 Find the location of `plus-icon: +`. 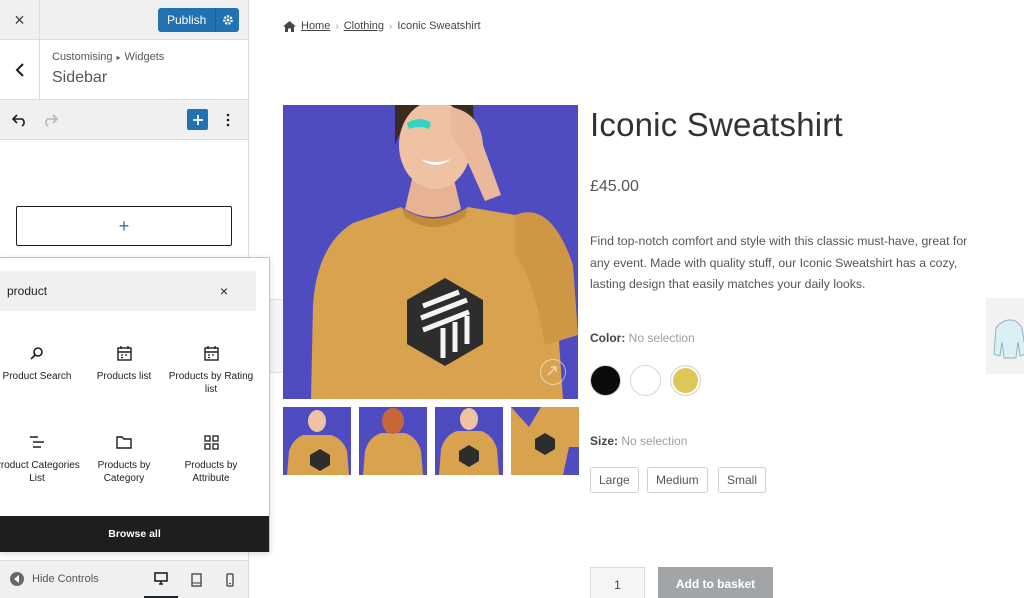

plus-icon: + is located at coordinates (124, 225).